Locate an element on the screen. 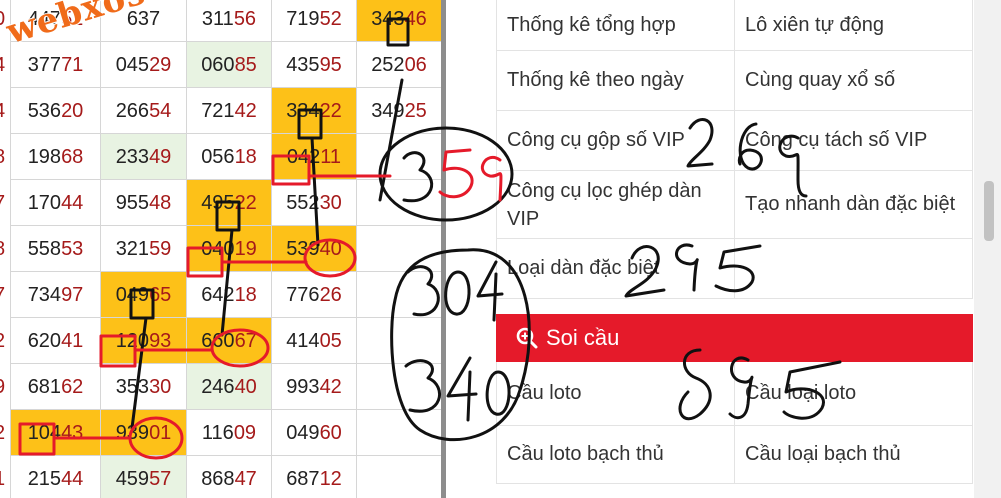 This screenshot has width=1001, height=498. lotto-number-head: 414 is located at coordinates (303, 341).